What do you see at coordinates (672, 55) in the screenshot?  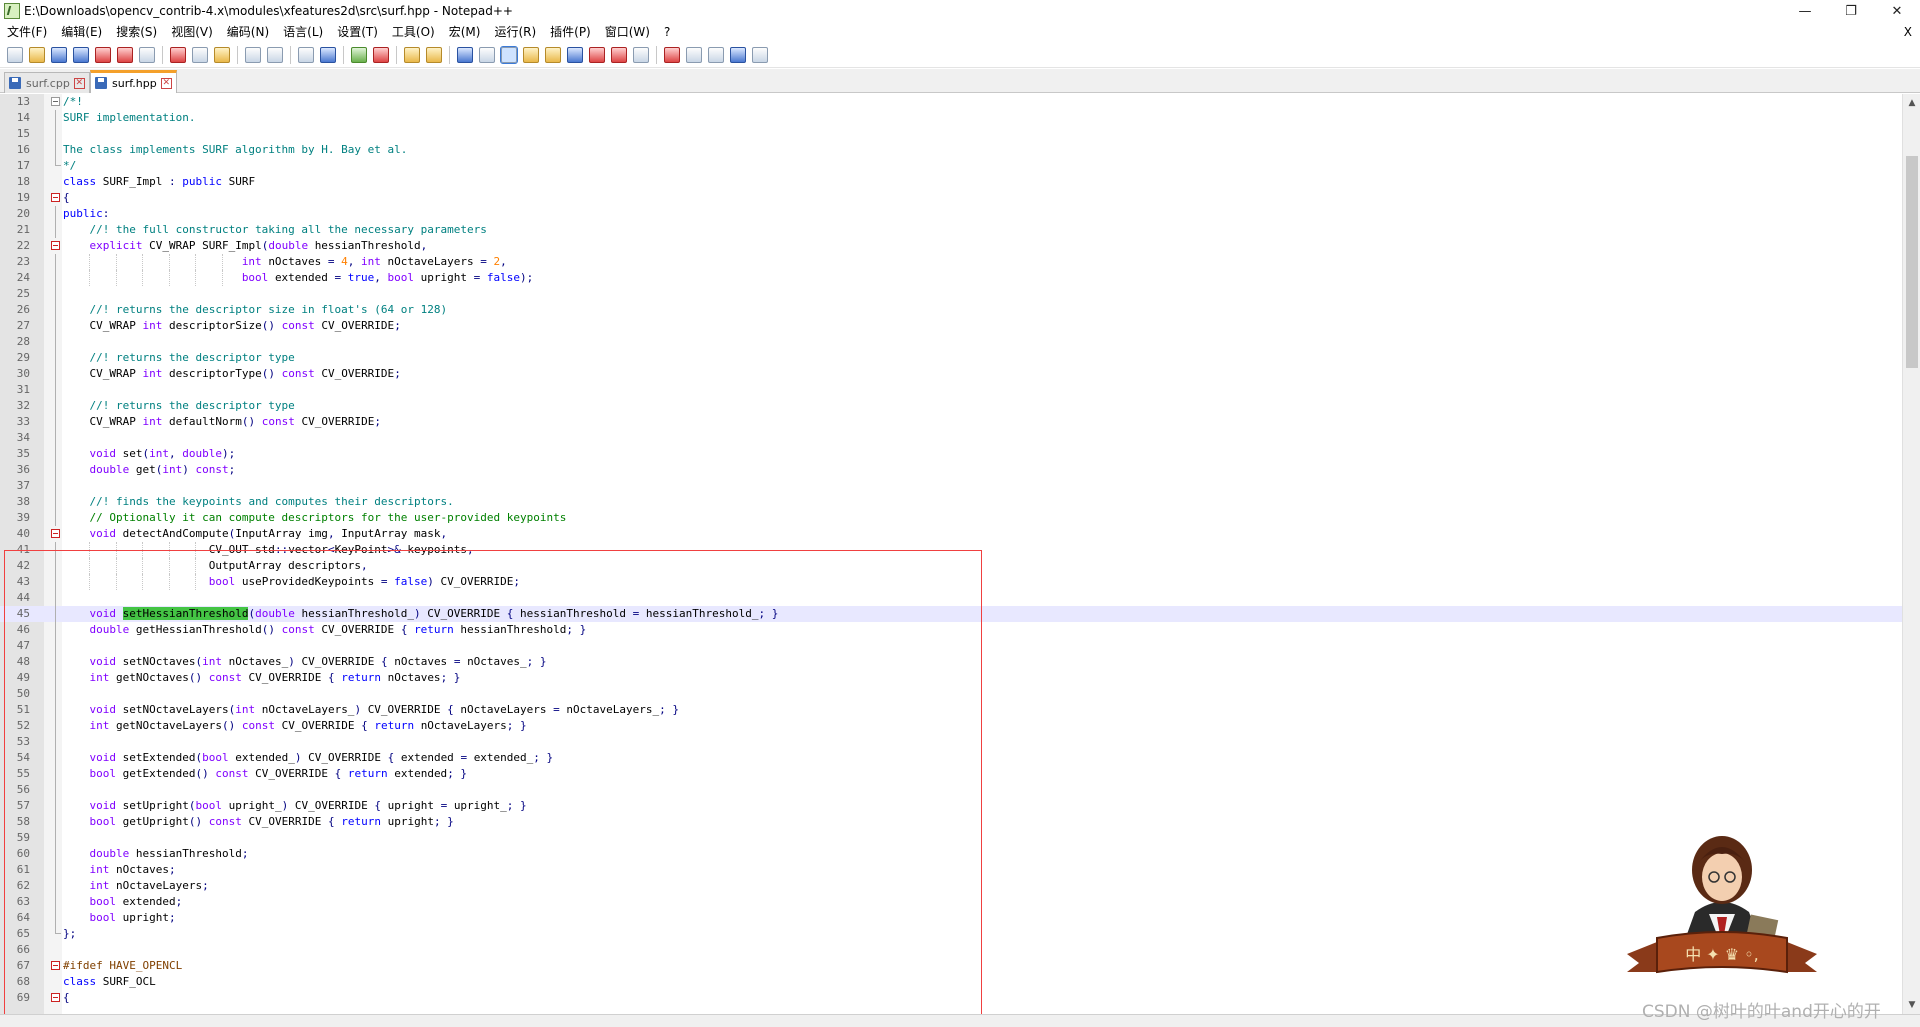 I see `record-macro-icon` at bounding box center [672, 55].